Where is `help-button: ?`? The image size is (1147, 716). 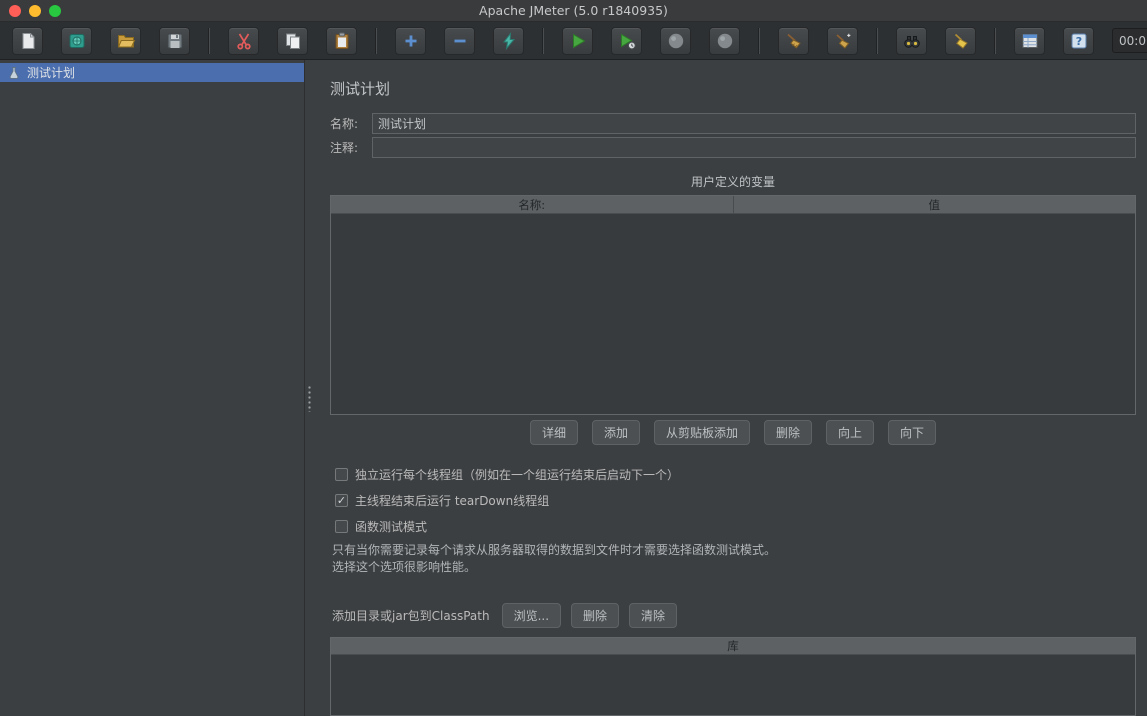 help-button: ? is located at coordinates (1078, 40).